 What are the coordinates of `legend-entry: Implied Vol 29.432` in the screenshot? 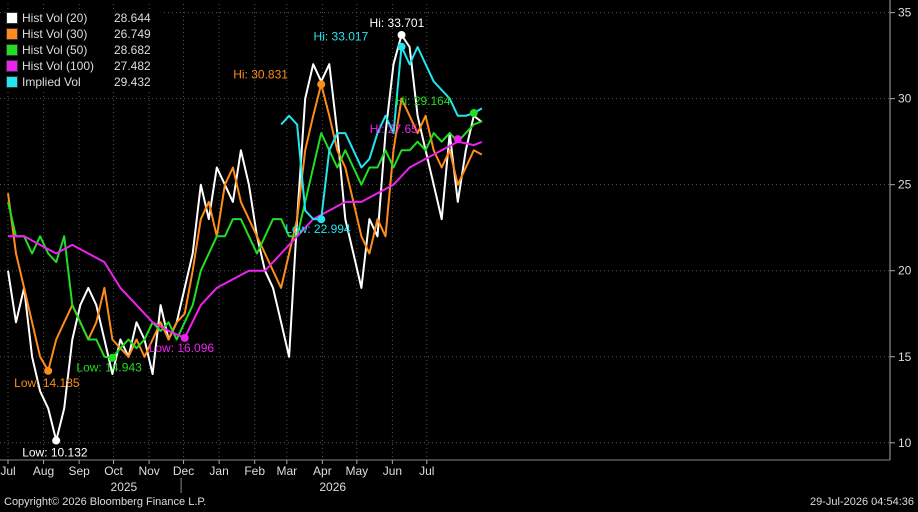 It's located at (85, 82).